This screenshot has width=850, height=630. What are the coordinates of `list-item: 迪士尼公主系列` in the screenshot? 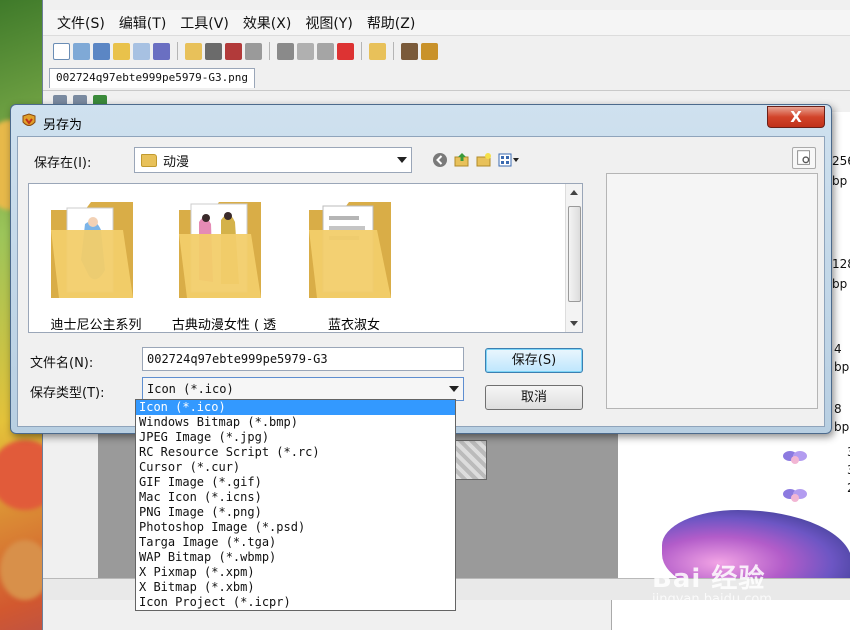 It's located at (96, 259).